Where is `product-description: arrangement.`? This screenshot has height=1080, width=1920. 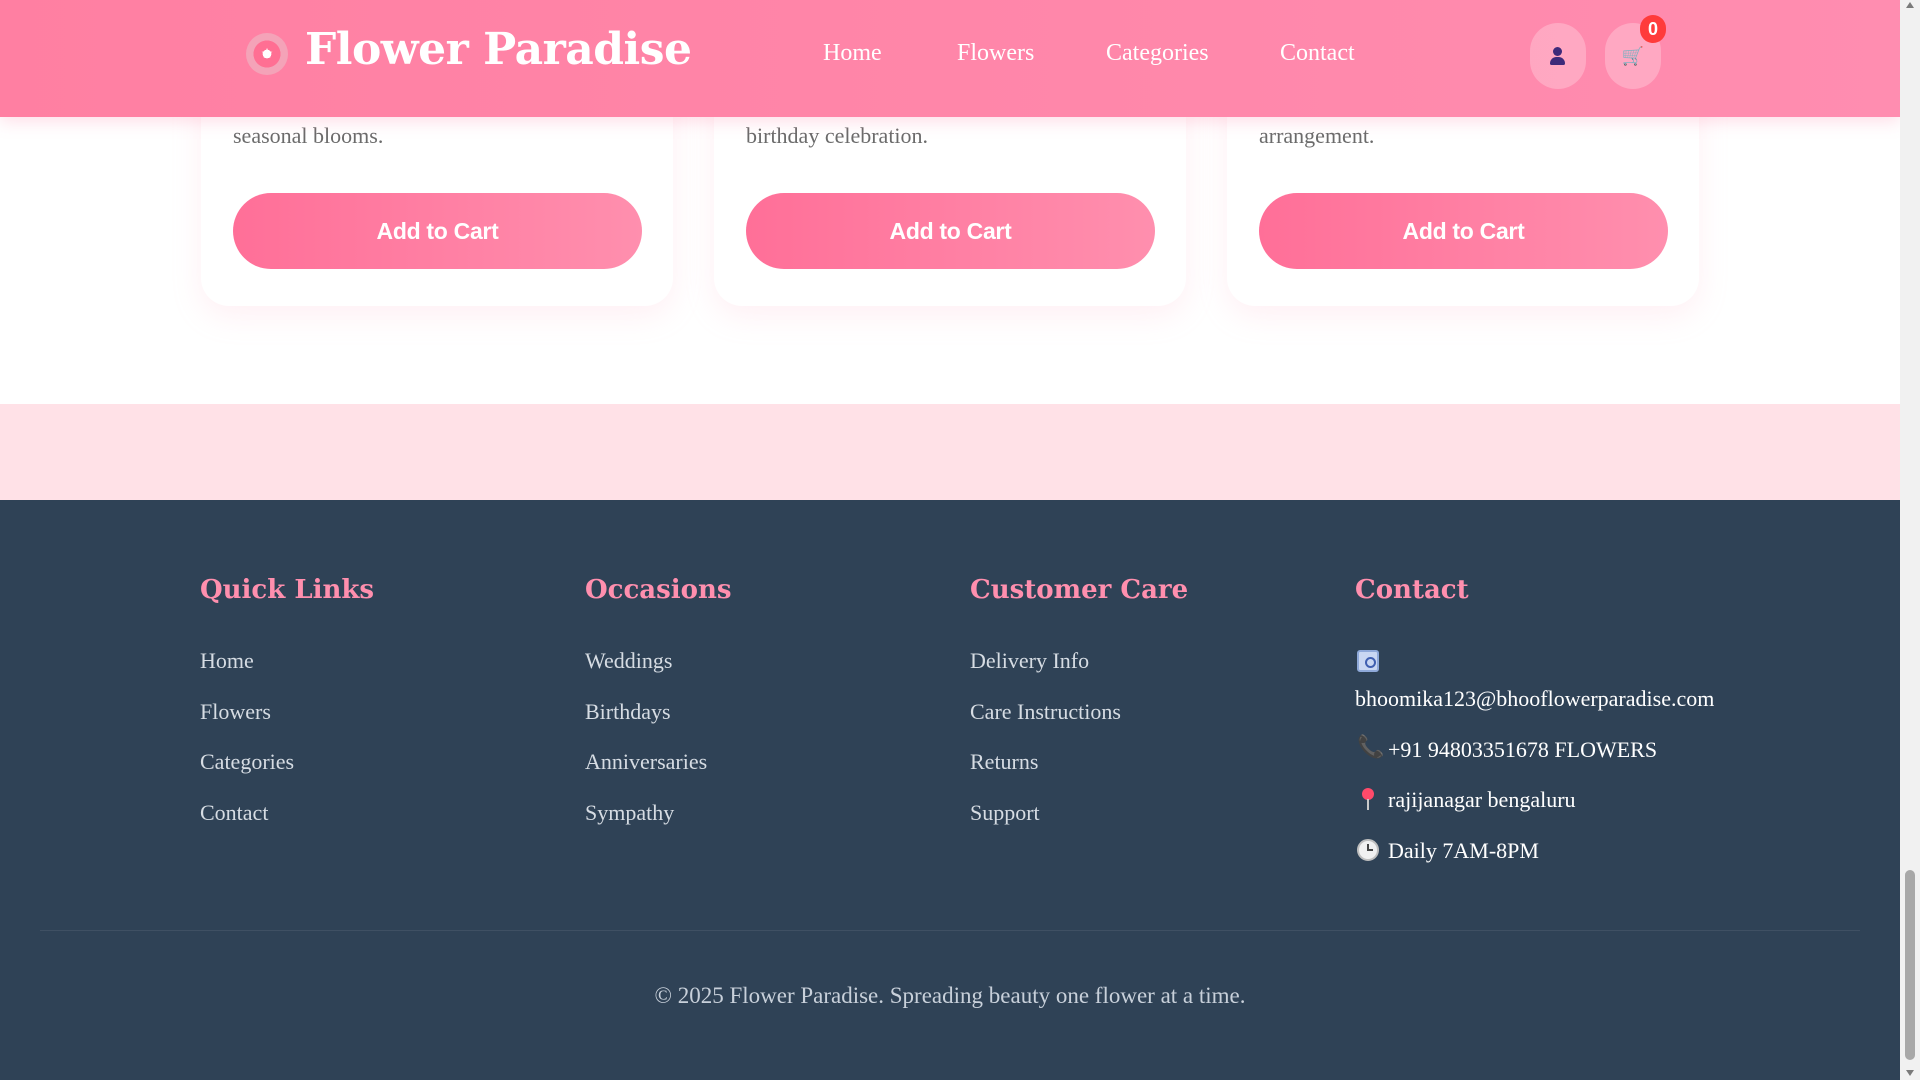
product-description: arrangement. is located at coordinates (1317, 135).